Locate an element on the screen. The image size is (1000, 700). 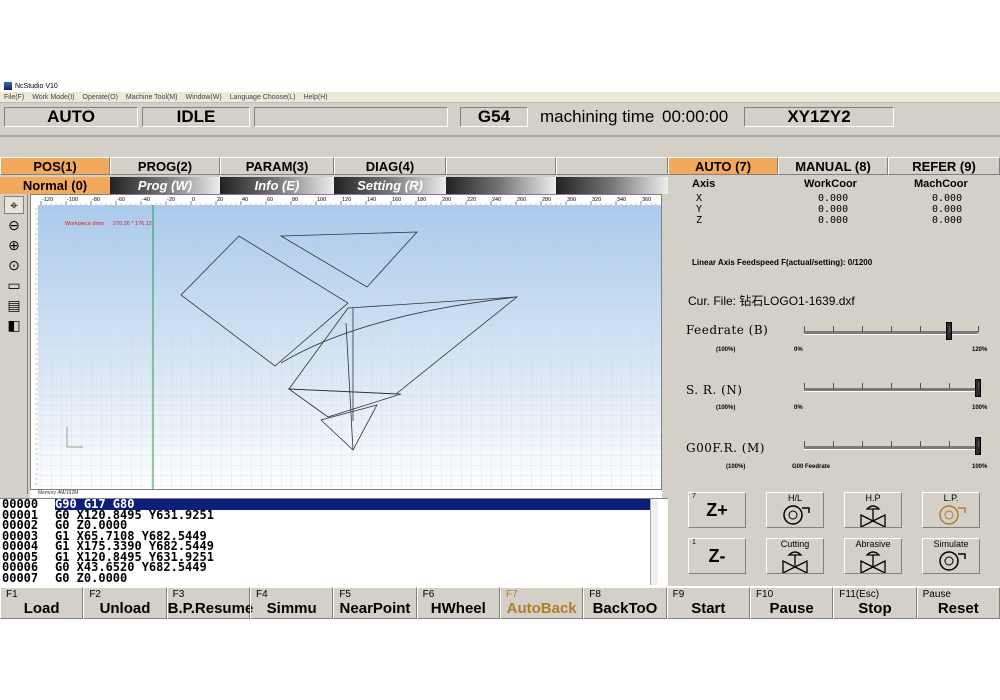
low-pressure-label: L.P. is located at coordinates (951, 498).